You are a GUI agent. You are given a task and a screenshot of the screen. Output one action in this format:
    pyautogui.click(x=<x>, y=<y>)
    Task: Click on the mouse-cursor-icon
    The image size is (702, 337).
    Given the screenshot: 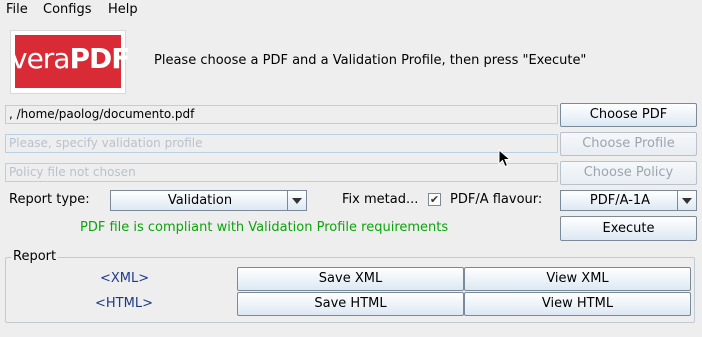 What is the action you would take?
    pyautogui.click(x=505, y=158)
    